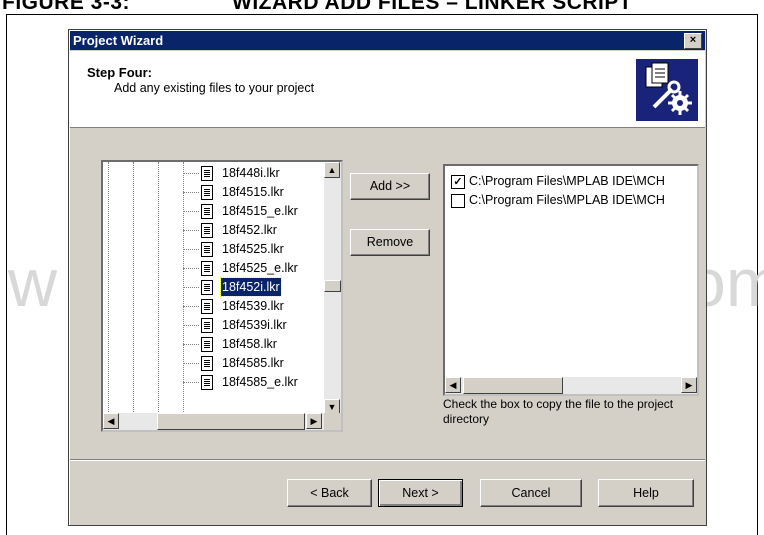  What do you see at coordinates (33, 283) in the screenshot?
I see `watermark-left: w` at bounding box center [33, 283].